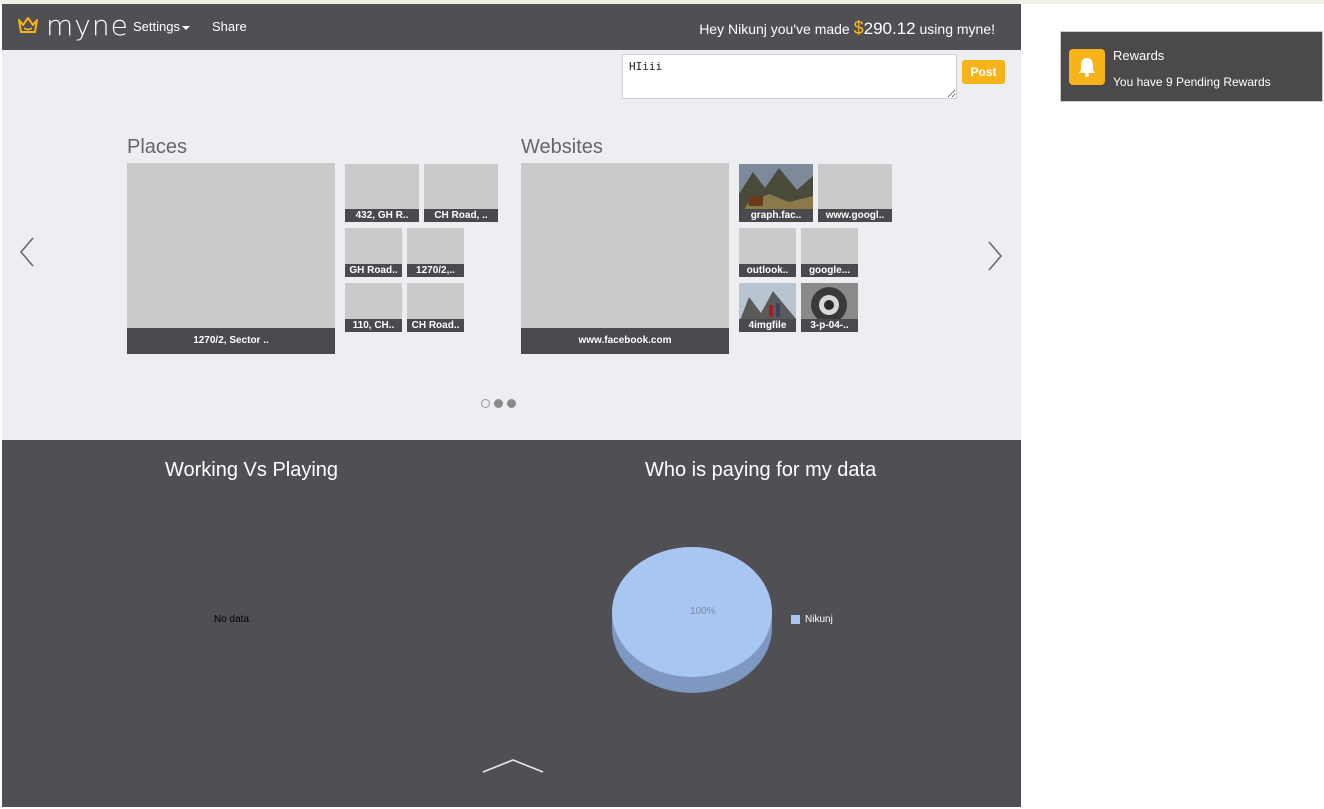 The image size is (1324, 809). I want to click on tile-label: 432, GH R.., so click(382, 215).